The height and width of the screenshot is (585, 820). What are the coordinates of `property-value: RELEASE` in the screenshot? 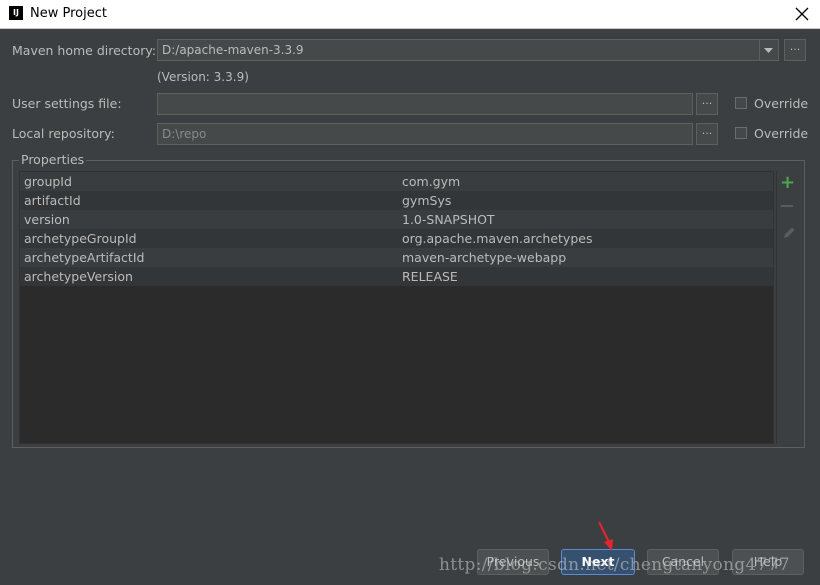 It's located at (430, 276).